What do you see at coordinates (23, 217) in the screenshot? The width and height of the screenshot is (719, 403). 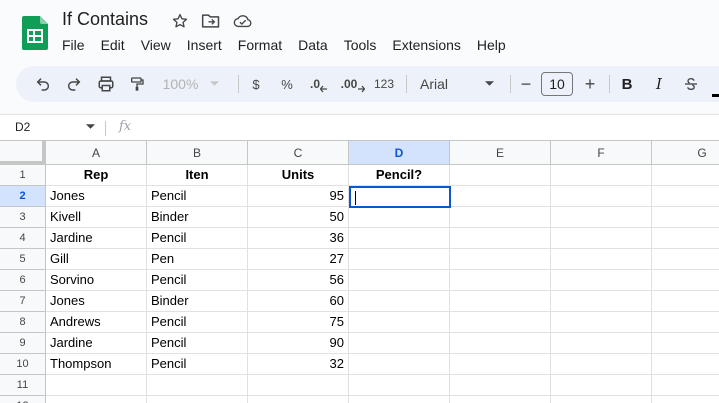 I see `row-header-3: 3` at bounding box center [23, 217].